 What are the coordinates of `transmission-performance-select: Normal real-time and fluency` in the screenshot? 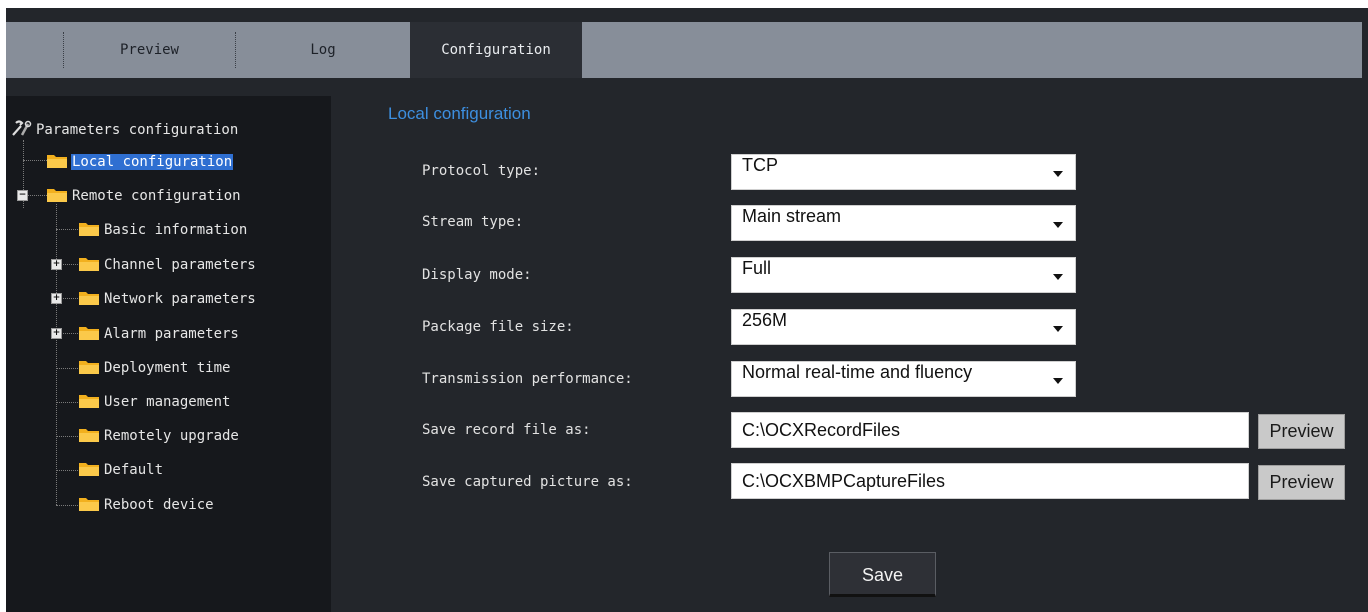 It's located at (903, 379).